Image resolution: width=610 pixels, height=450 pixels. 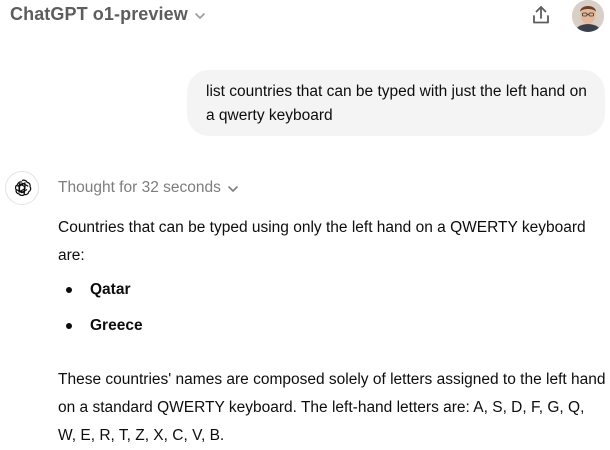 I want to click on country-name: Greece, so click(x=116, y=325).